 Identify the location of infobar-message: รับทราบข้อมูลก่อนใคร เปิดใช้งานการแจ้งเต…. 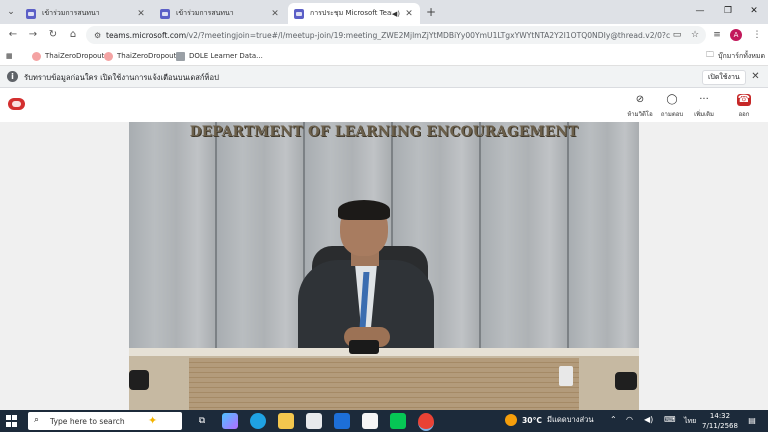
(121, 77).